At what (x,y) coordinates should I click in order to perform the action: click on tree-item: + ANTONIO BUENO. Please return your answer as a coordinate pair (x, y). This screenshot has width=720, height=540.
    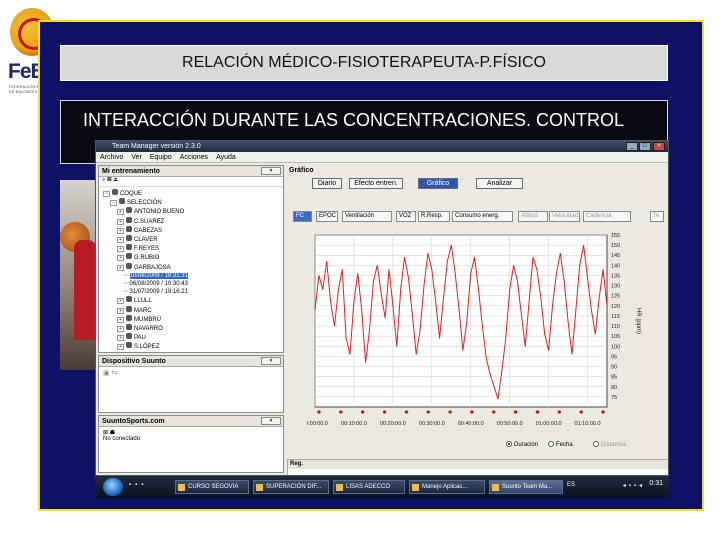
    Looking at the image, I should click on (193, 211).